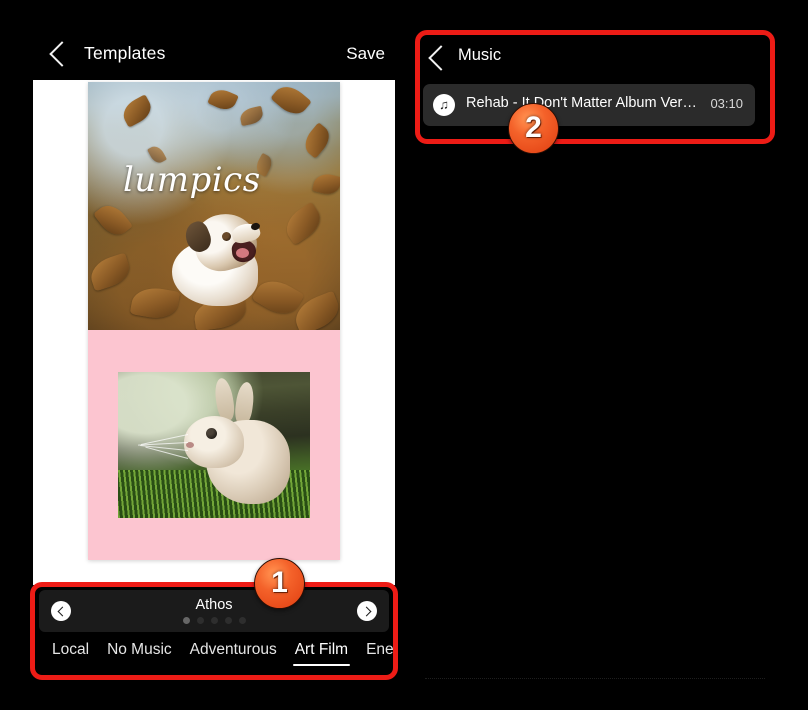 The height and width of the screenshot is (710, 808). What do you see at coordinates (444, 105) in the screenshot?
I see `music-note-icon: ♫` at bounding box center [444, 105].